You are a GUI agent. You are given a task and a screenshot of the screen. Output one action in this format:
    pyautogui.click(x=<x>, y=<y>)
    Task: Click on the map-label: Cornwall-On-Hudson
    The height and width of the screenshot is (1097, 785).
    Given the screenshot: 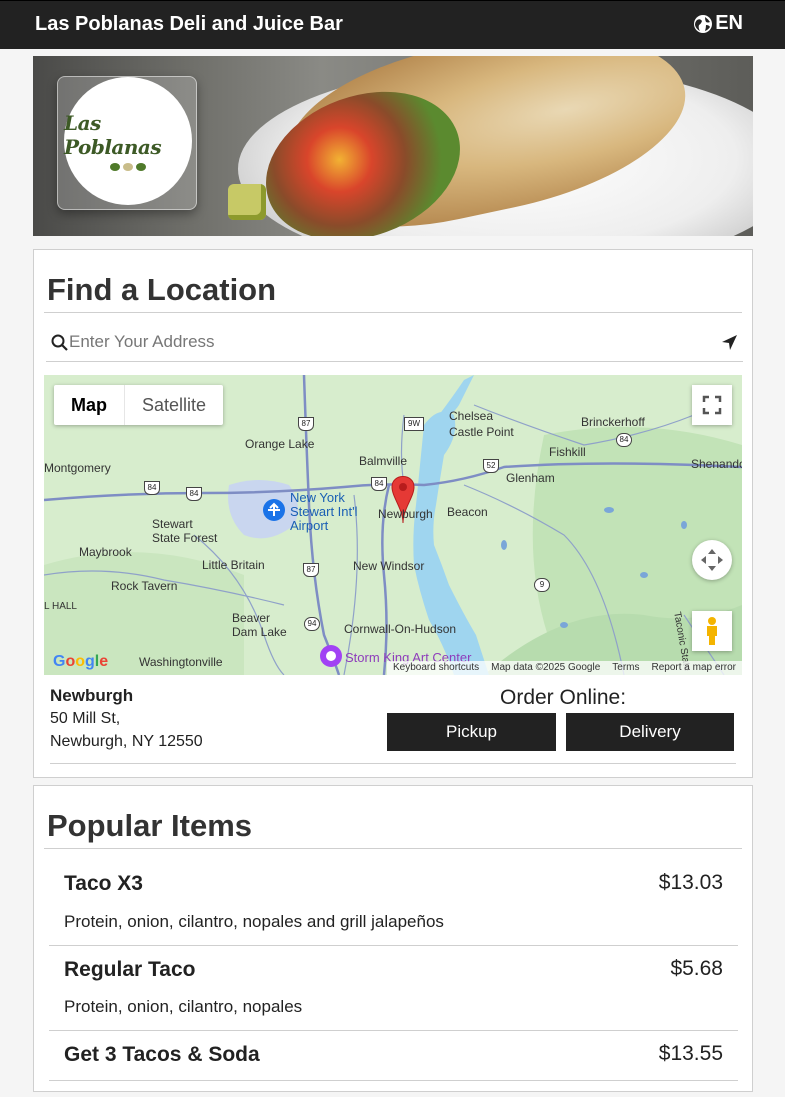 What is the action you would take?
    pyautogui.click(x=400, y=629)
    